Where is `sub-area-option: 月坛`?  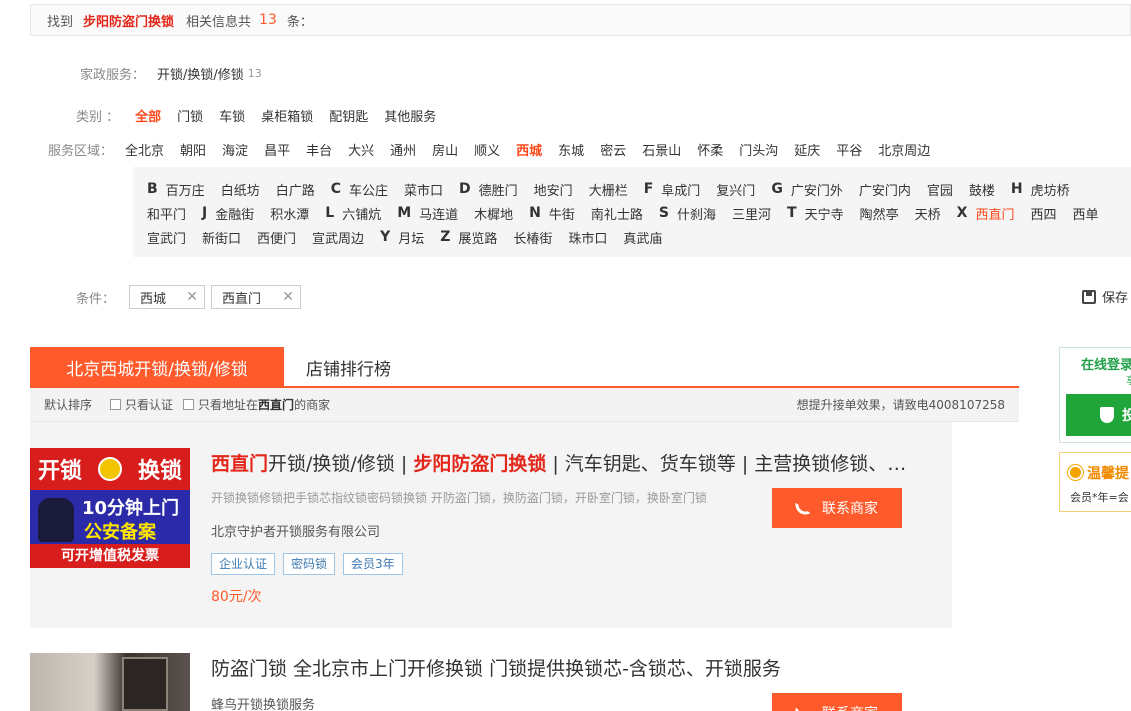
sub-area-option: 月坛 is located at coordinates (411, 237).